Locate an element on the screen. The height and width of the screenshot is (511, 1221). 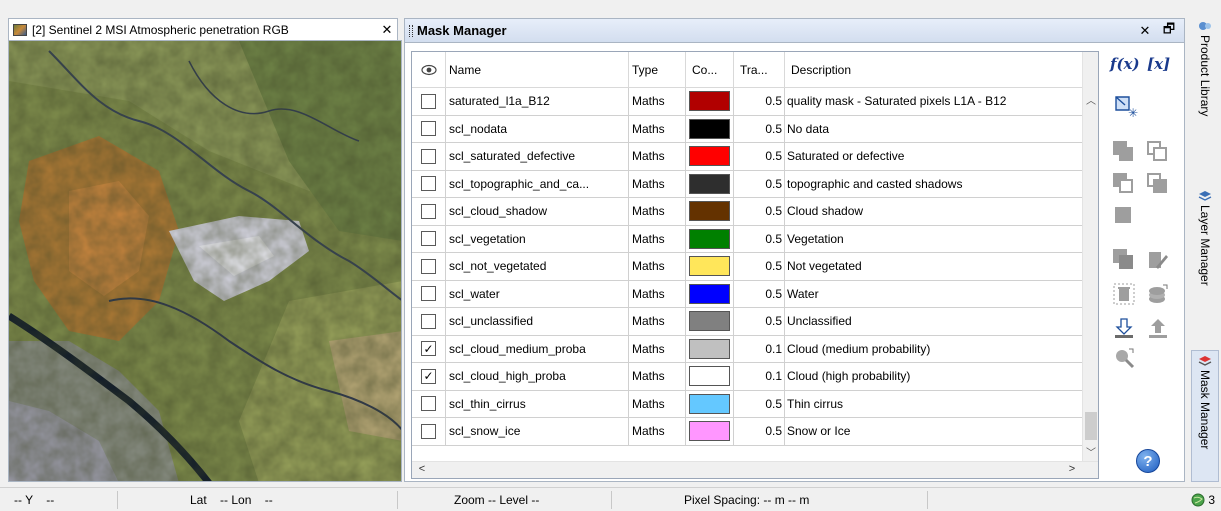
table-row: scl_unclassified Maths 0.5 Unclassified is located at coordinates (748, 322).